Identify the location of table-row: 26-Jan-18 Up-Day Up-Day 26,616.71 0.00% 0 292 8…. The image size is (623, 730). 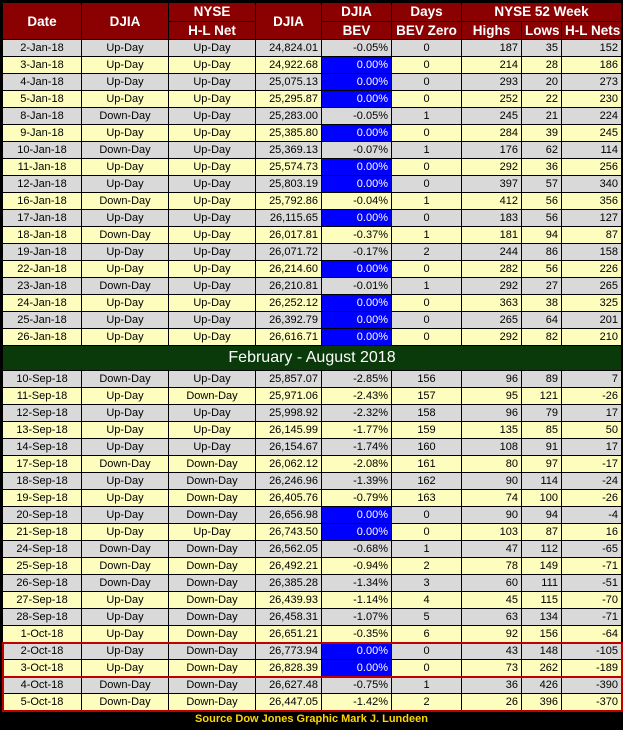
(312, 337).